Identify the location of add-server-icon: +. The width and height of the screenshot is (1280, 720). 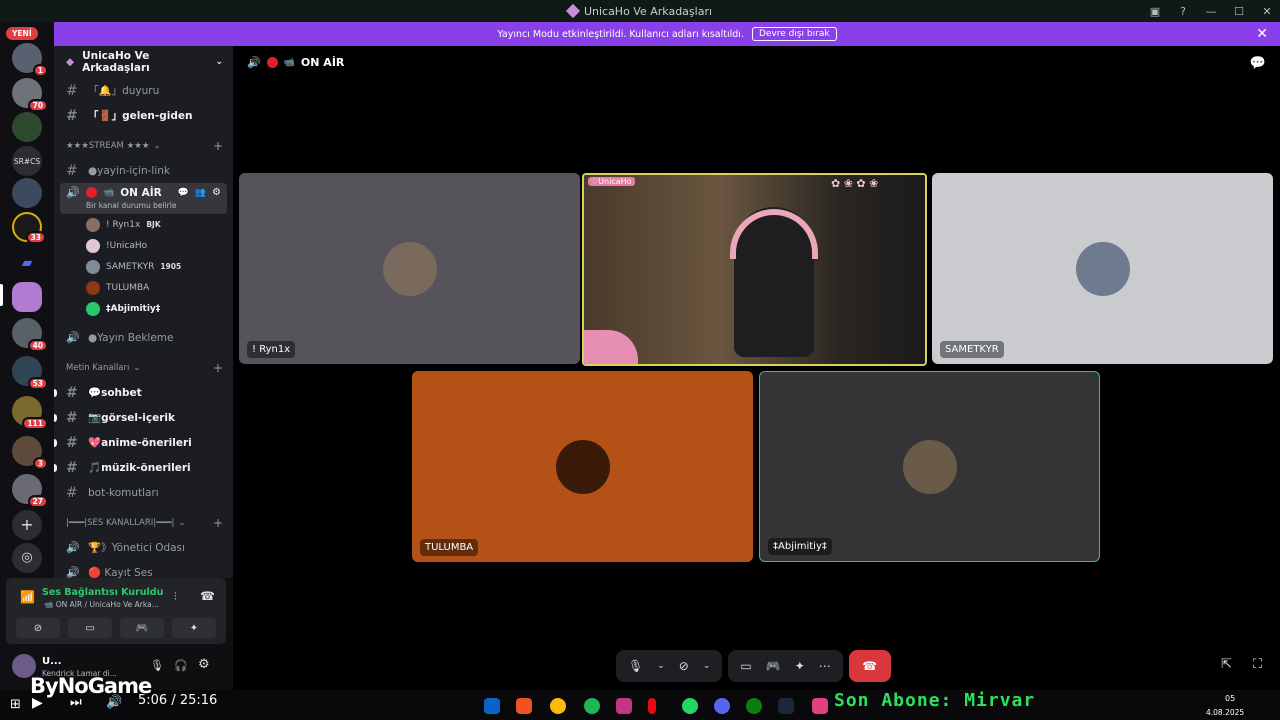
(27, 525).